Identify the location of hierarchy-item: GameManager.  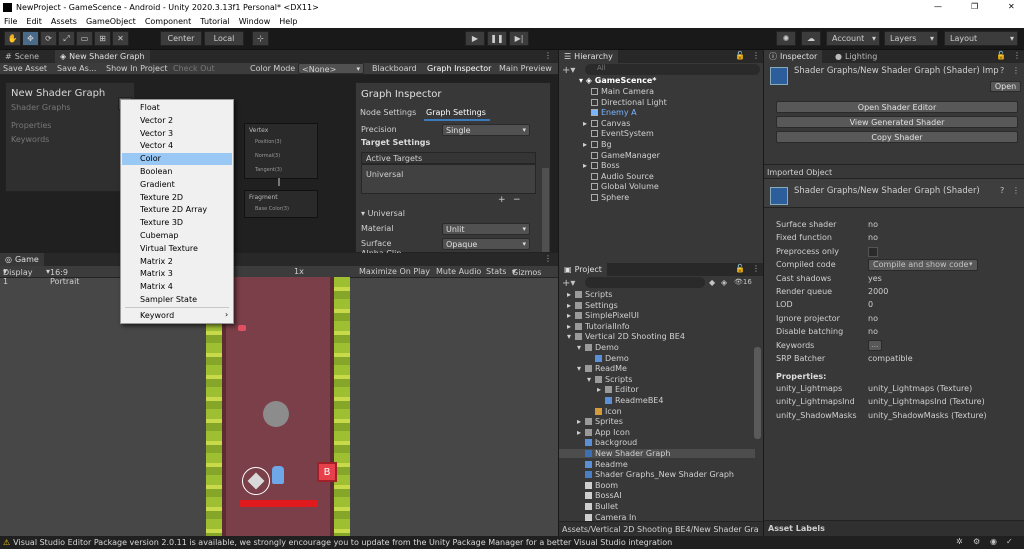
(621, 155).